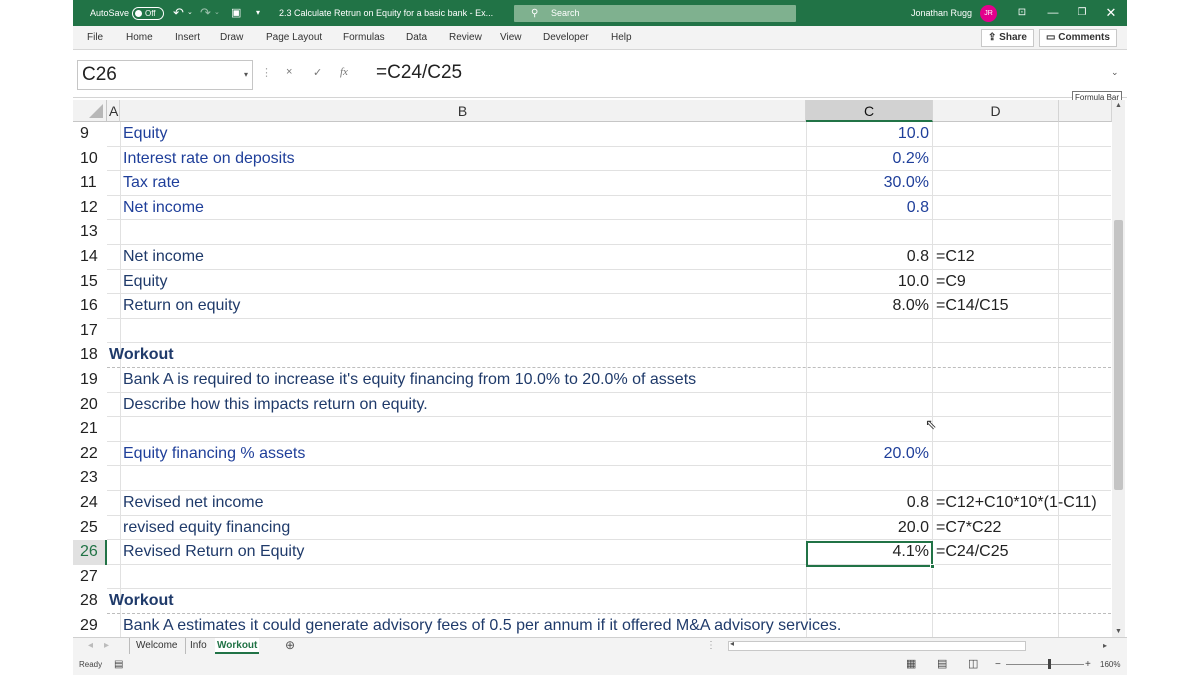  I want to click on cell-d: =C9, so click(951, 282).